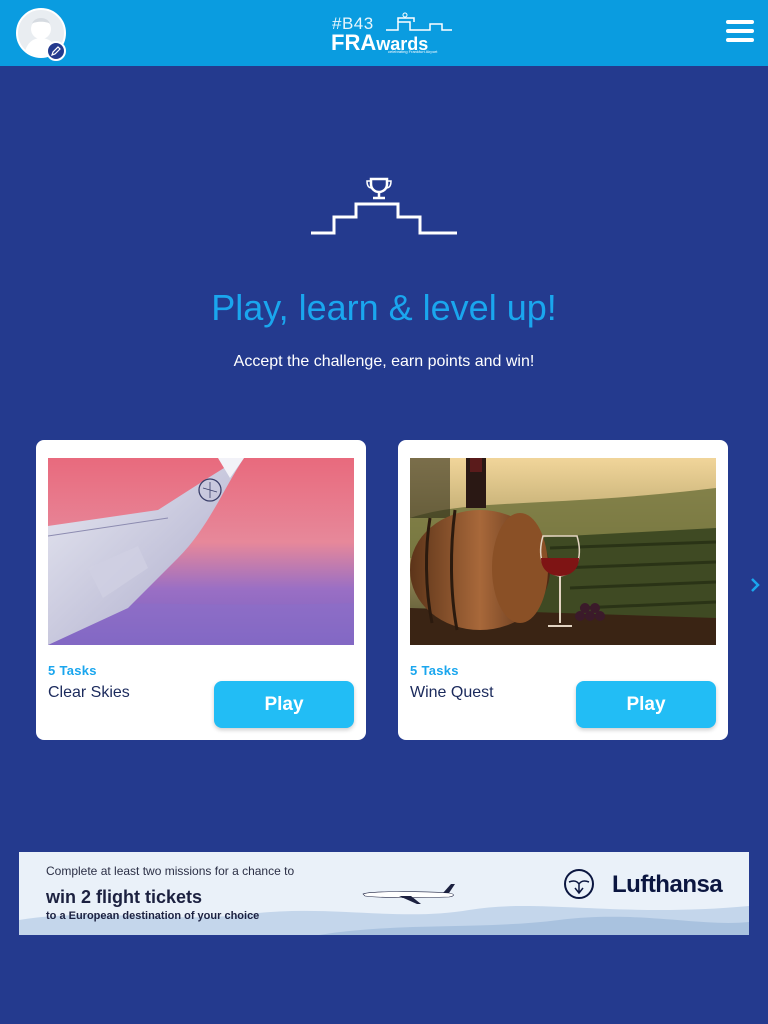 The width and height of the screenshot is (768, 1024). What do you see at coordinates (579, 884) in the screenshot?
I see `lufthansa-crane-icon` at bounding box center [579, 884].